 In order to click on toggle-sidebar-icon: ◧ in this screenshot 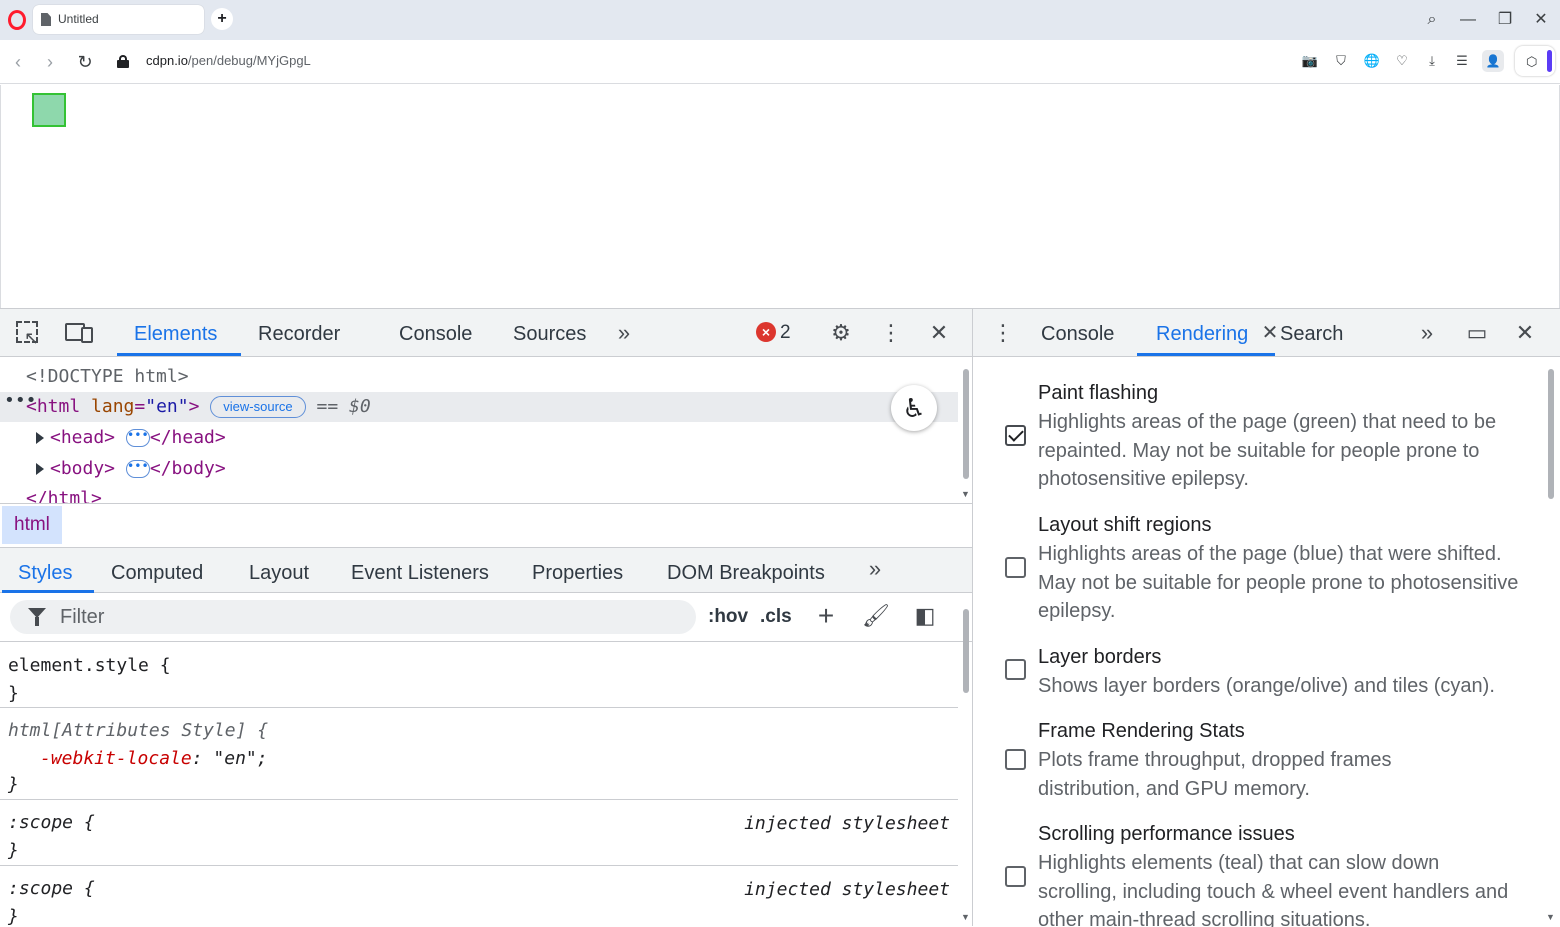, I will do `click(925, 617)`.